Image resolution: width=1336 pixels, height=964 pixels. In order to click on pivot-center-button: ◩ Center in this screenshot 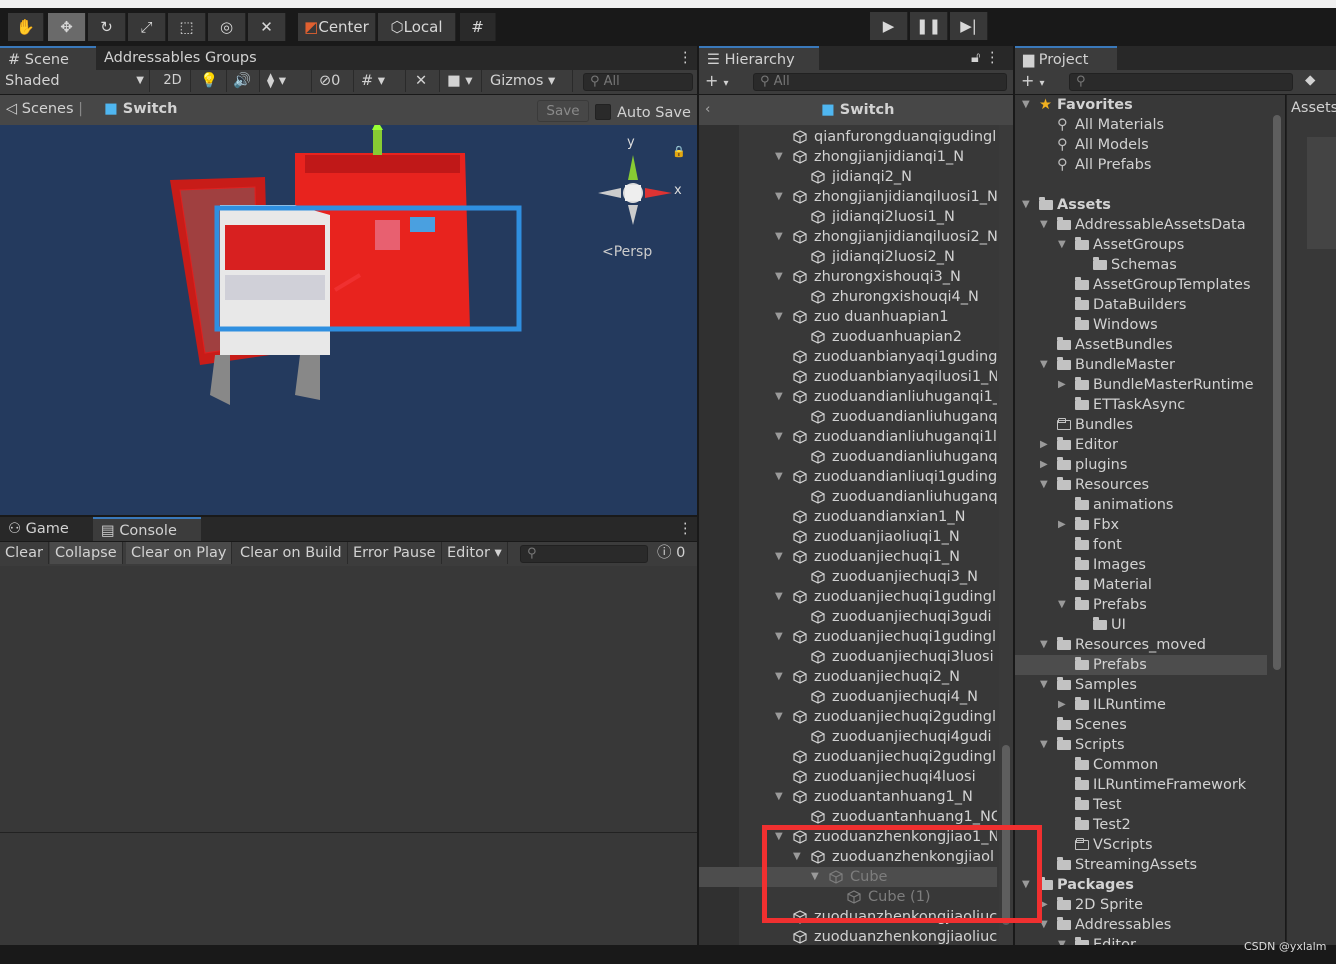, I will do `click(337, 27)`.